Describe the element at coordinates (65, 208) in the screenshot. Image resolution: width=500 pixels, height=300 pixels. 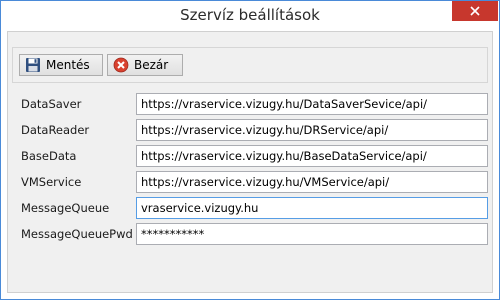
I see `label-messagequeue: MessageQueue` at that location.